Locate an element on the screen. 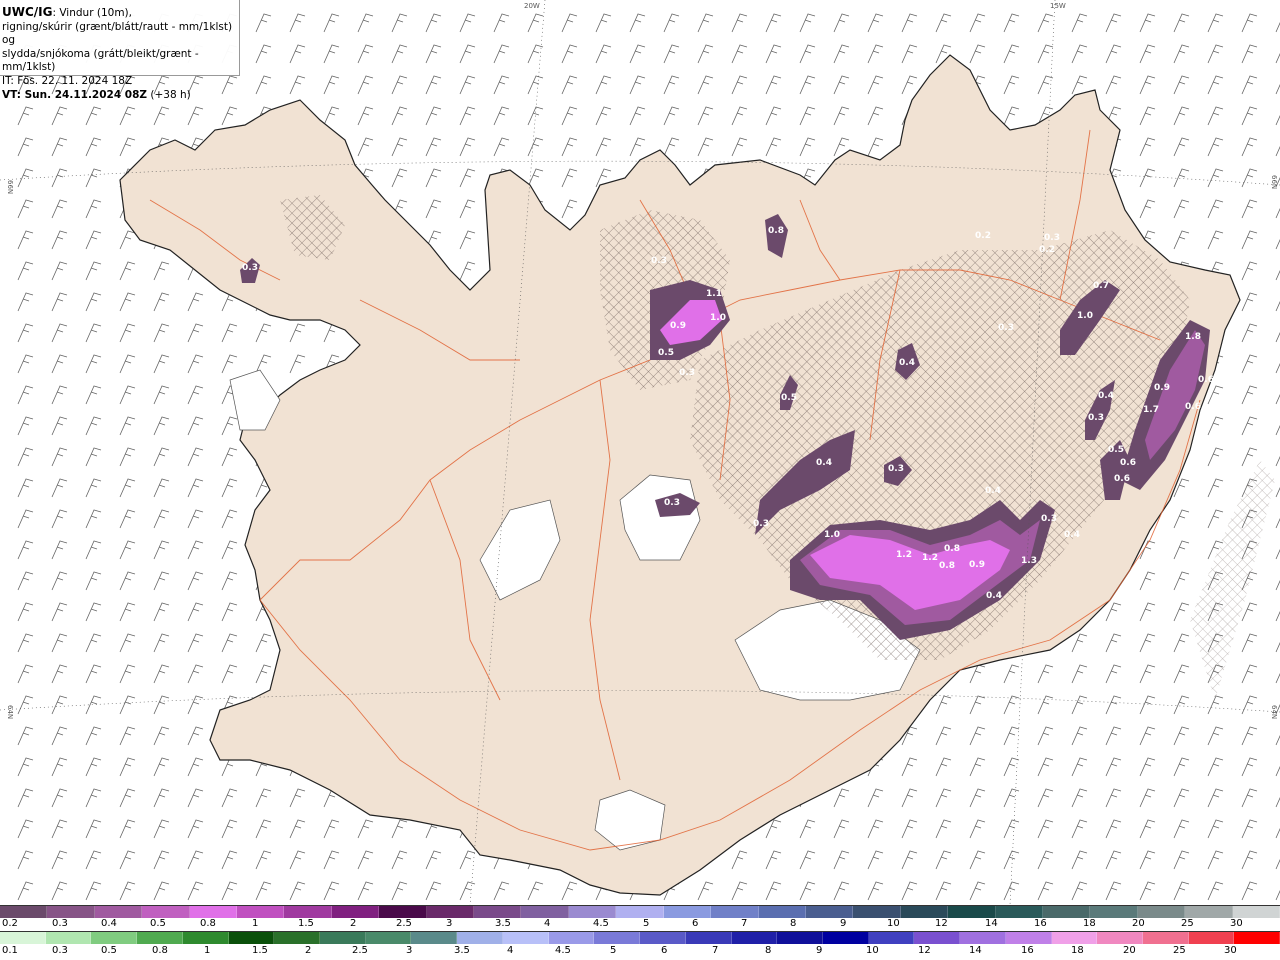 The image size is (1280, 960). snow-colorbar-tick-label: 4 is located at coordinates (547, 923).